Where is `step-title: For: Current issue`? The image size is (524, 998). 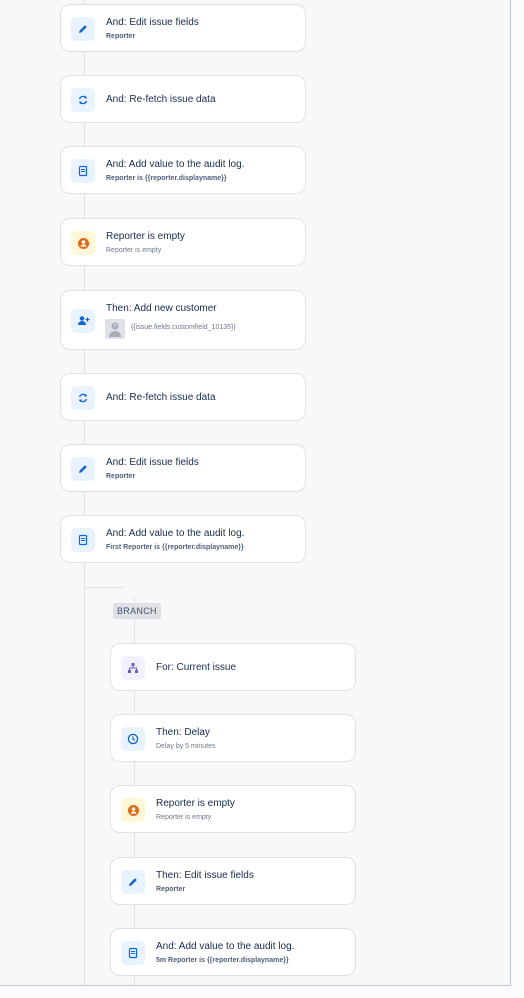
step-title: For: Current issue is located at coordinates (196, 667).